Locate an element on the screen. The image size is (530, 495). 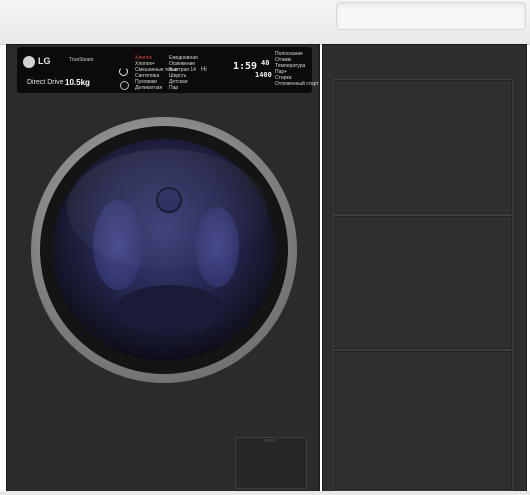
filter-access-door is located at coordinates (271, 463).